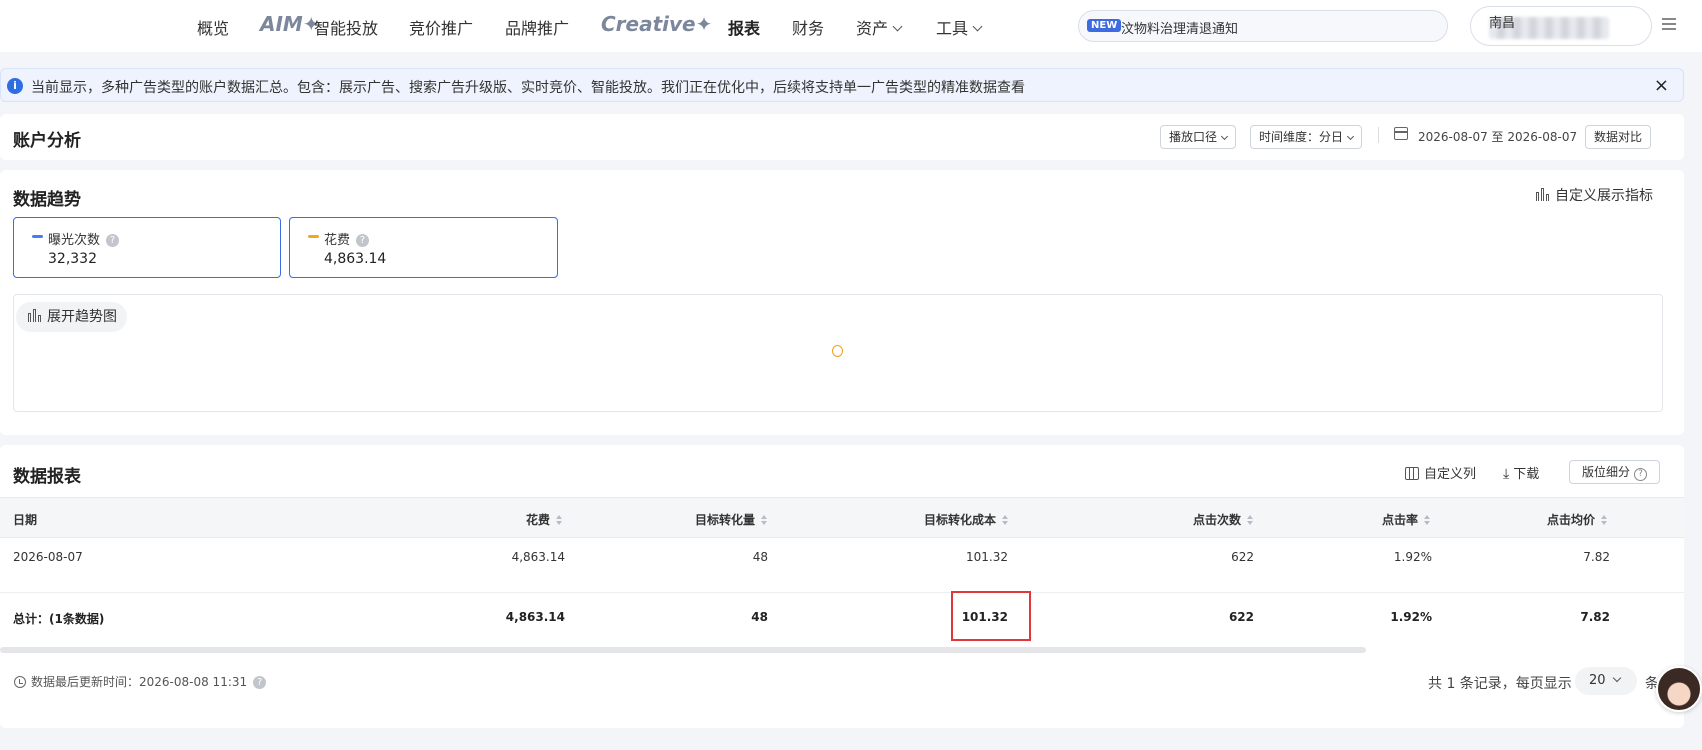 The height and width of the screenshot is (750, 1702). Describe the element at coordinates (1411, 617) in the screenshot. I see `total-ctr: 1.92%` at that location.